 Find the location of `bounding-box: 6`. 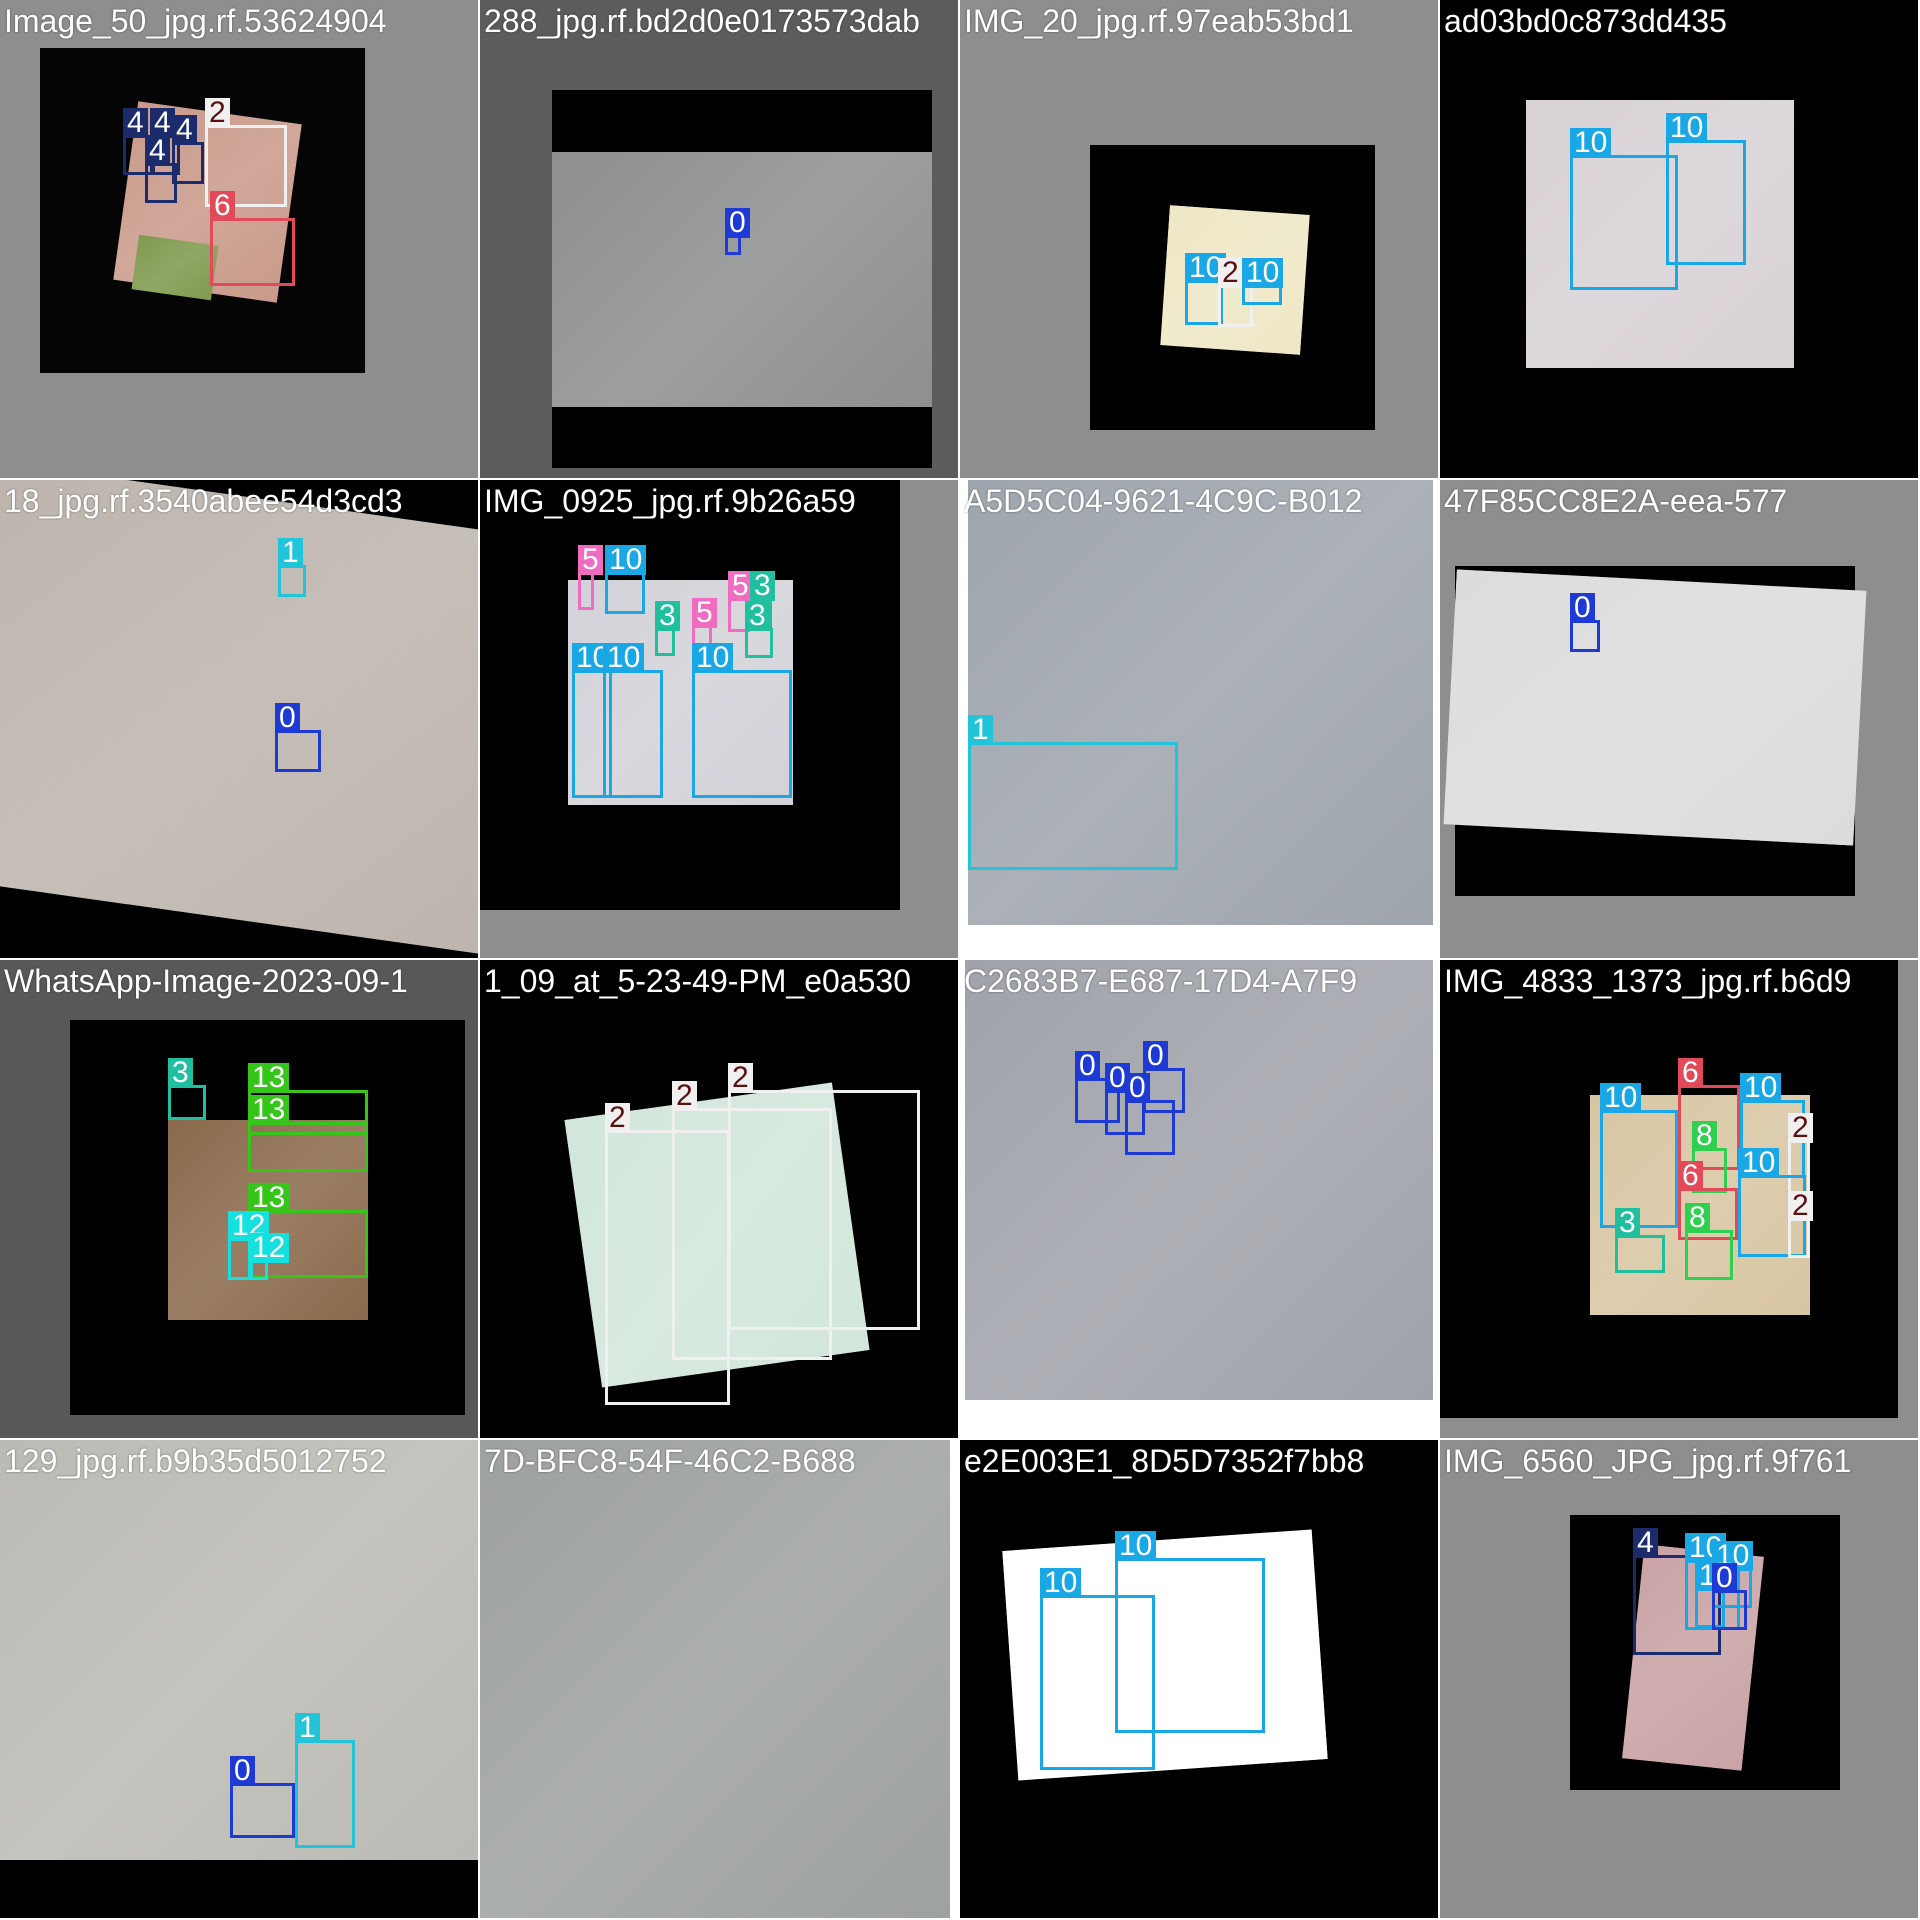

bounding-box: 6 is located at coordinates (252, 238).